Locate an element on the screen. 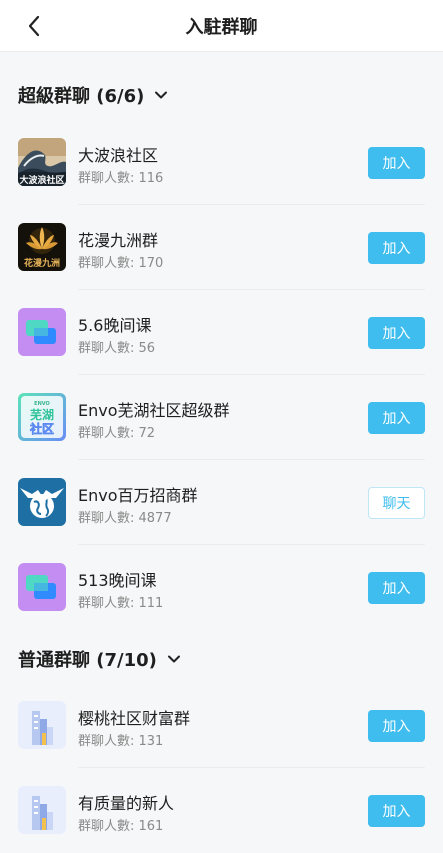  chat-button: 聊天 is located at coordinates (396, 503).